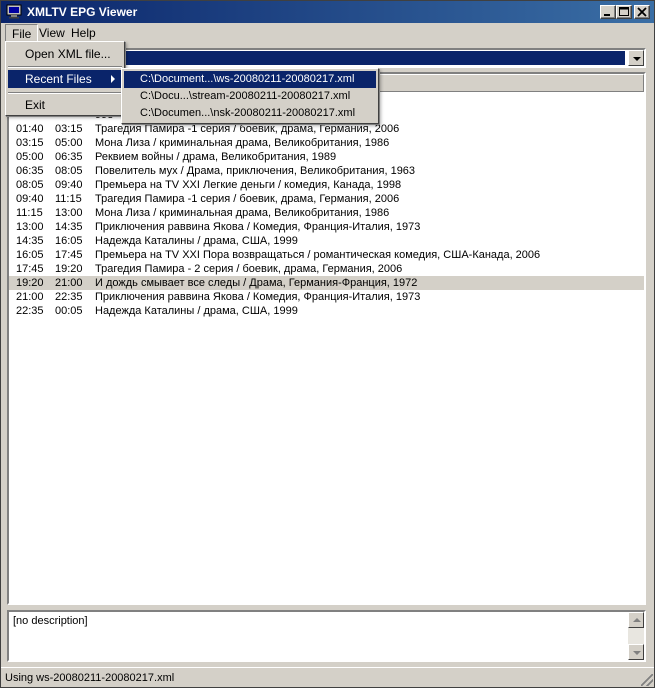  I want to click on file-menu: Open XML file... Recent Files Exit, so click(65, 78).